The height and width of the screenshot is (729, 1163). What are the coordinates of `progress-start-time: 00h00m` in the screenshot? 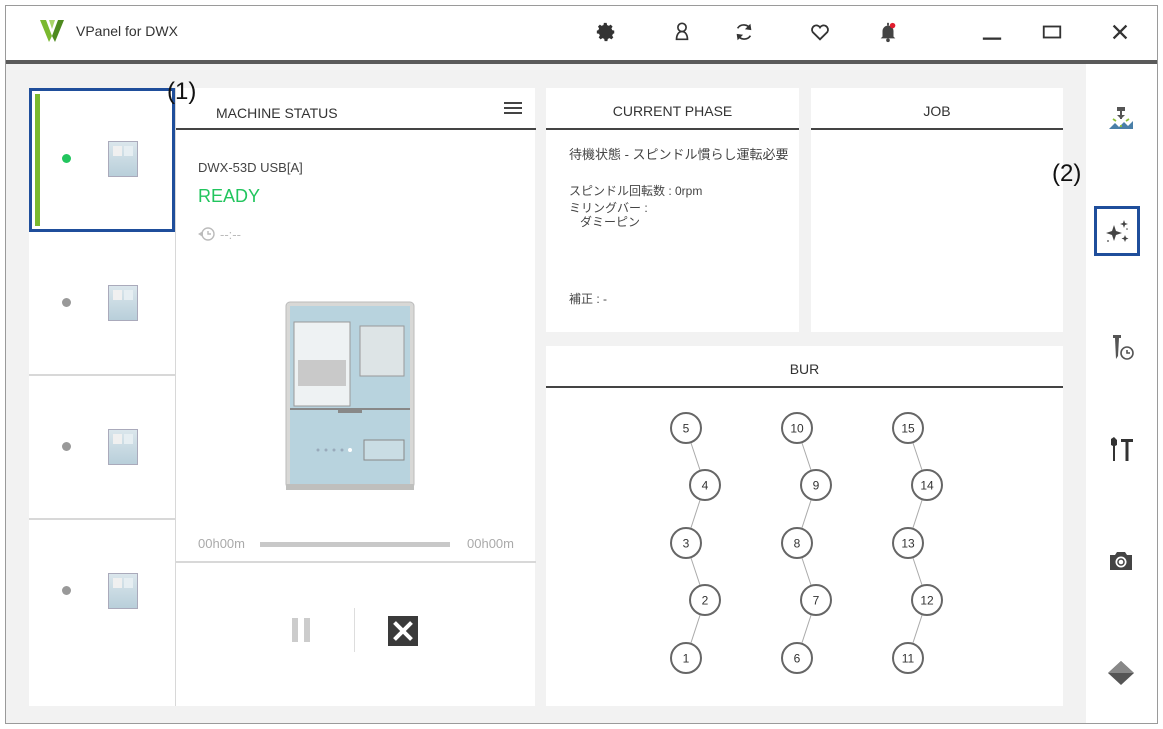 It's located at (221, 543).